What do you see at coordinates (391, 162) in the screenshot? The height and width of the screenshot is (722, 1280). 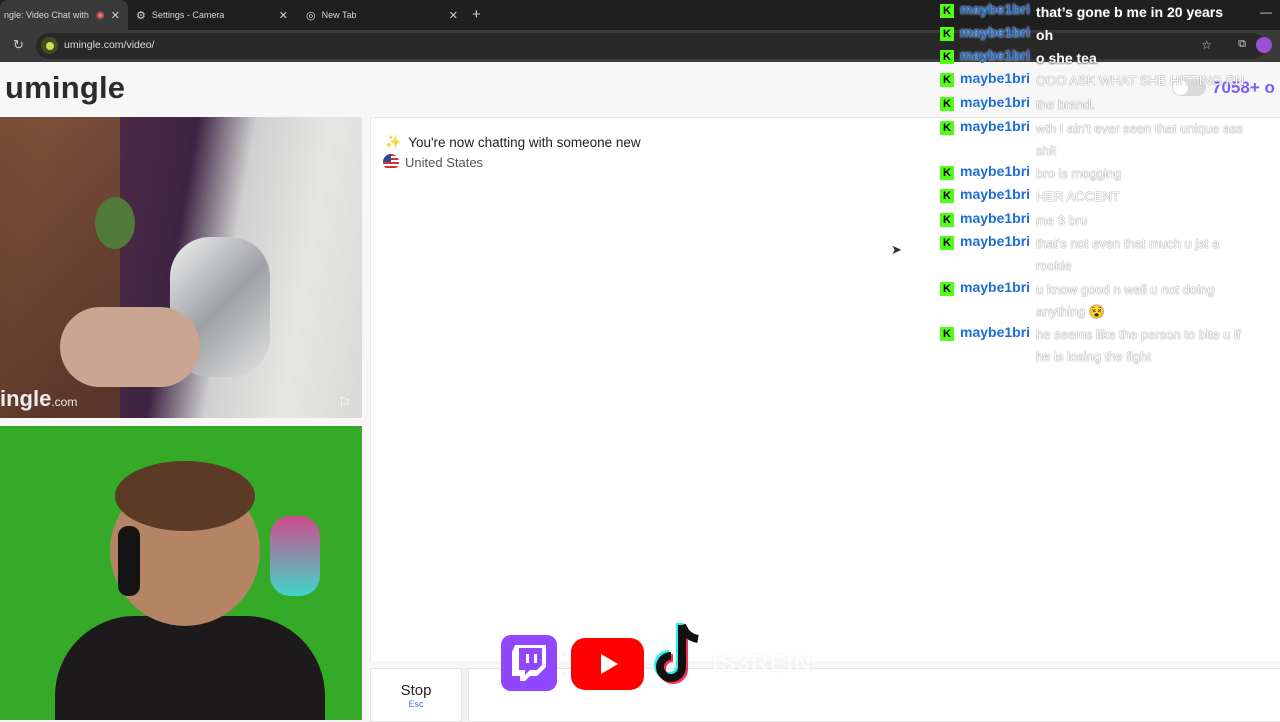 I see `us-flag-icon` at bounding box center [391, 162].